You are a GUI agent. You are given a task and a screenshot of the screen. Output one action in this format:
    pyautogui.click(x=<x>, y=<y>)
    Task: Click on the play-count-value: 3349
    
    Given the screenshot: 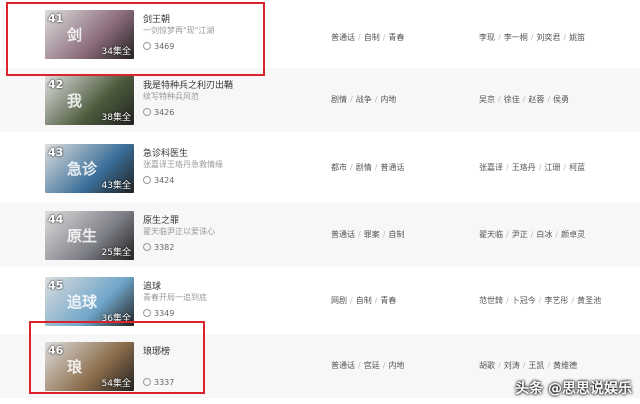 What is the action you would take?
    pyautogui.click(x=164, y=313)
    